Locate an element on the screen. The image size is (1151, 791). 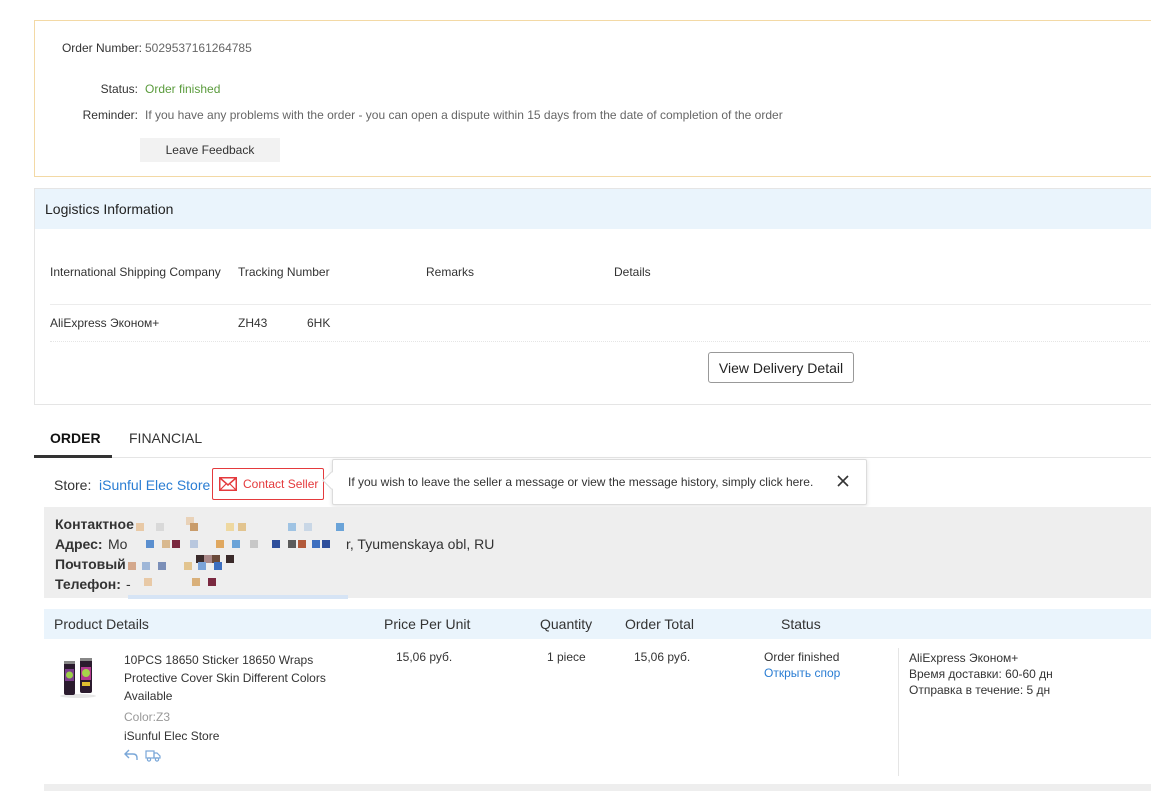
order-number-label-text: Order Number: is located at coordinates (101, 48).